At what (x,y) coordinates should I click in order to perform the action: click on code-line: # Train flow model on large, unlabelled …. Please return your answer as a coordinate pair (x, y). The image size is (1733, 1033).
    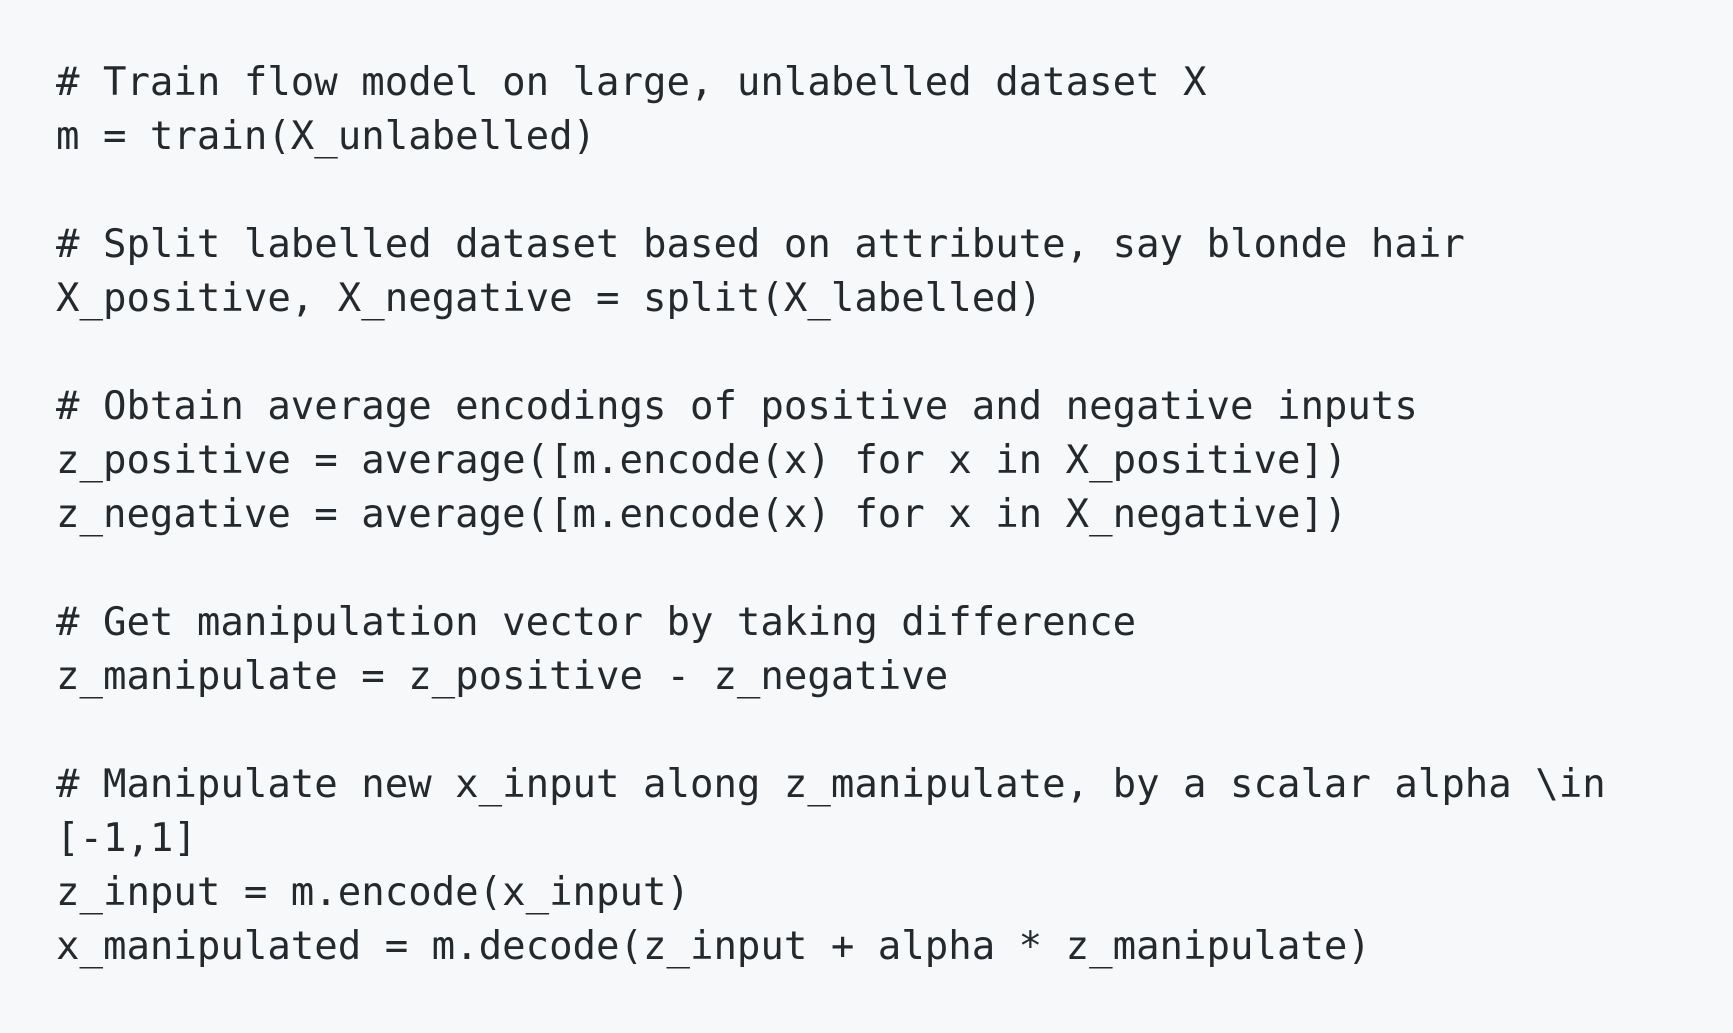
    Looking at the image, I should click on (631, 82).